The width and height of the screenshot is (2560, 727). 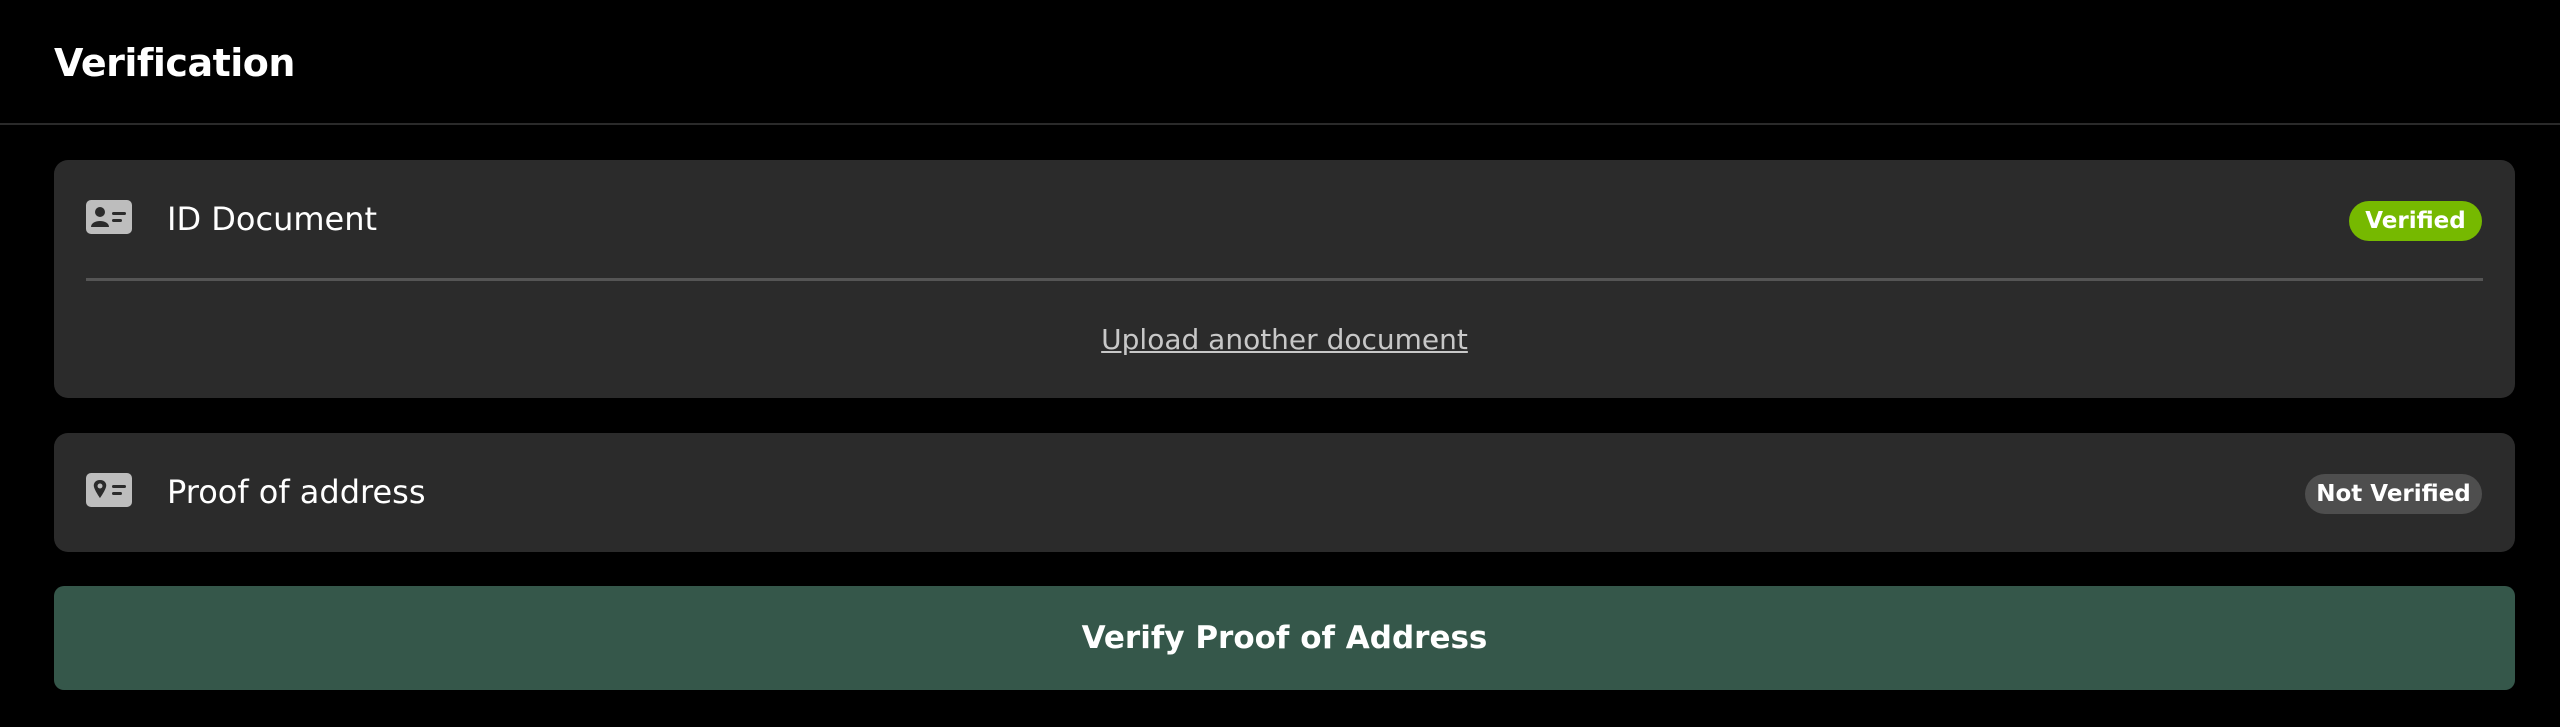 What do you see at coordinates (109, 490) in the screenshot?
I see `address-card-icon` at bounding box center [109, 490].